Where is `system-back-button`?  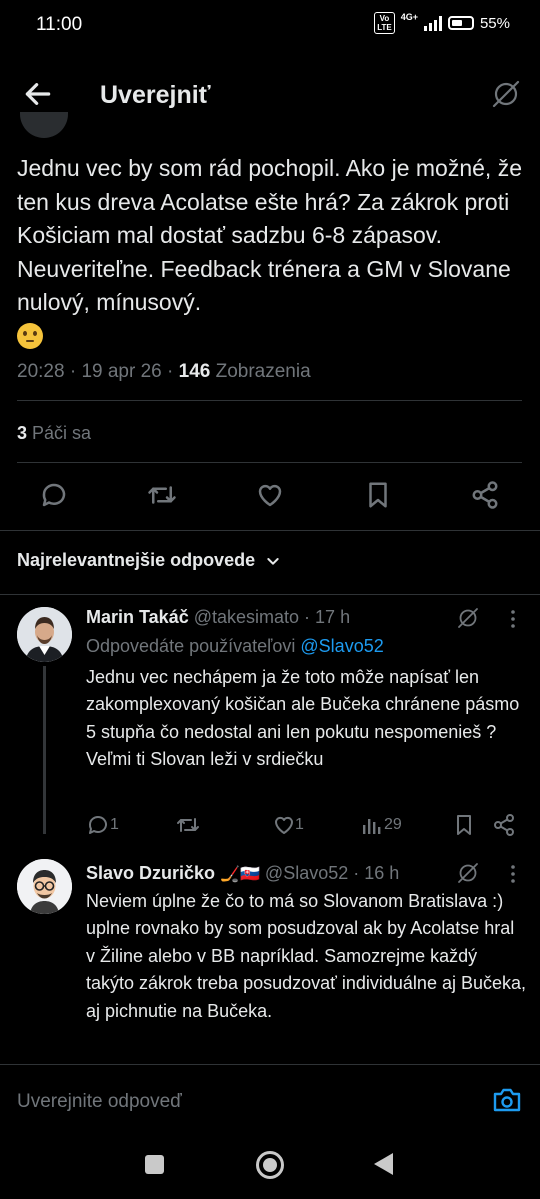 system-back-button is located at coordinates (383, 1164).